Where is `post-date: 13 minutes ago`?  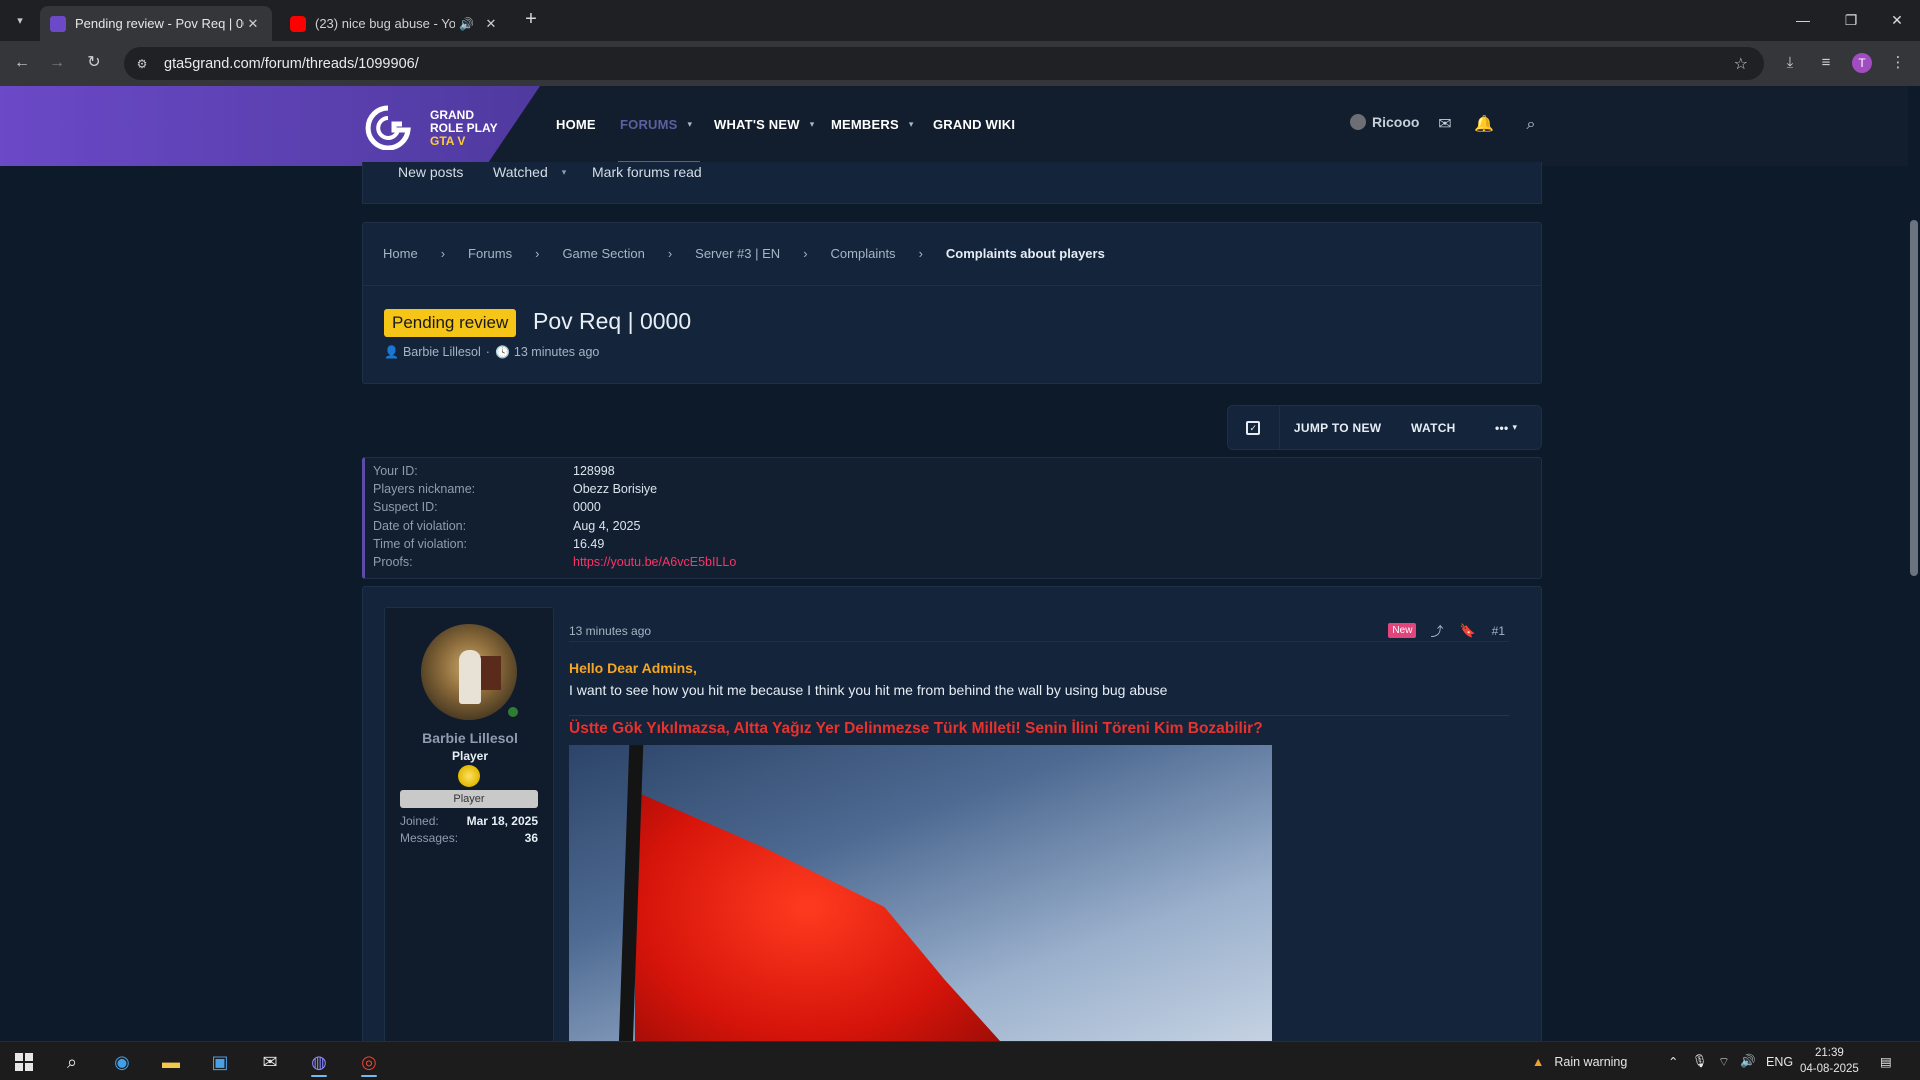
post-date: 13 minutes ago is located at coordinates (610, 631).